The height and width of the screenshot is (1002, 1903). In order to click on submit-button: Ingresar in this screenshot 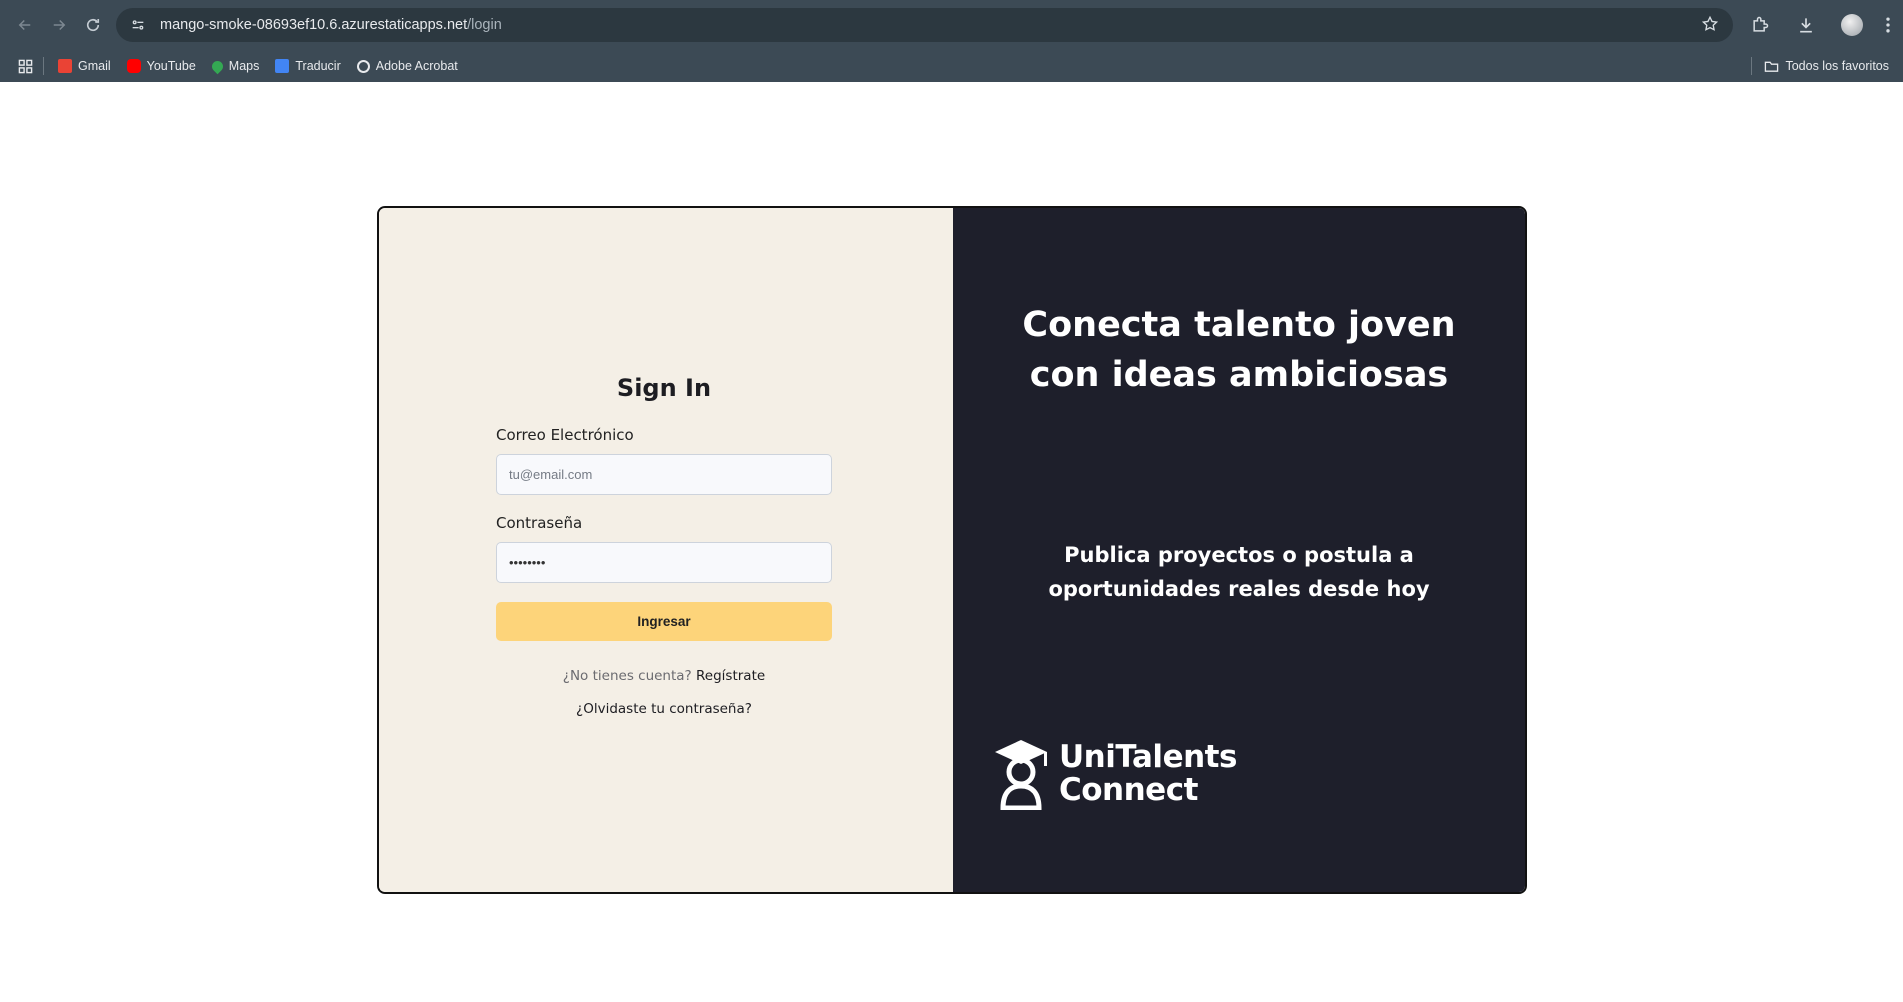, I will do `click(664, 621)`.